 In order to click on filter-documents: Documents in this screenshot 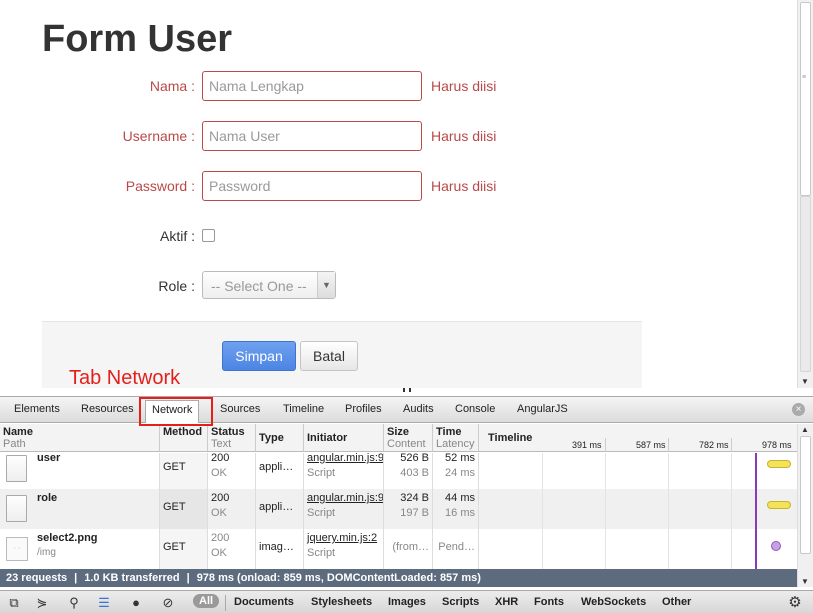, I will do `click(264, 602)`.